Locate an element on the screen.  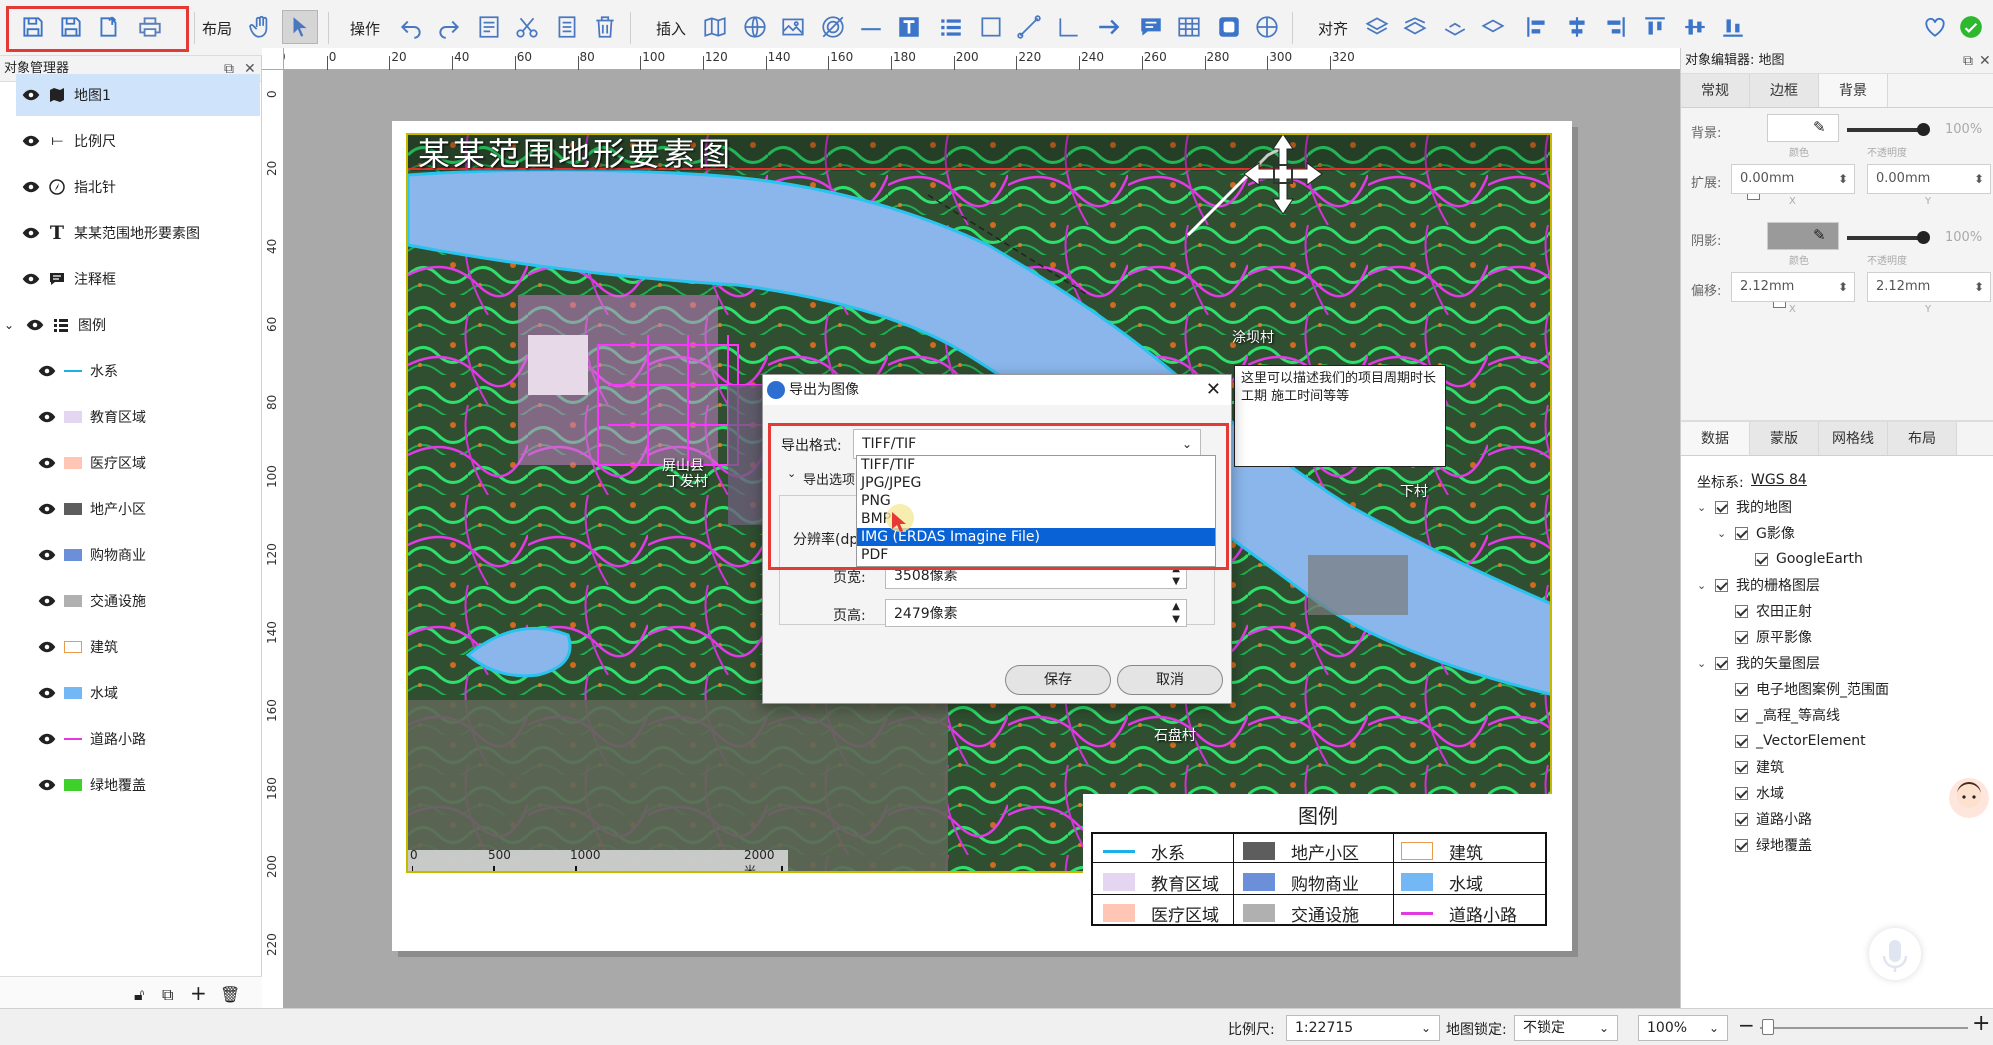
globe-icon is located at coordinates (755, 27).